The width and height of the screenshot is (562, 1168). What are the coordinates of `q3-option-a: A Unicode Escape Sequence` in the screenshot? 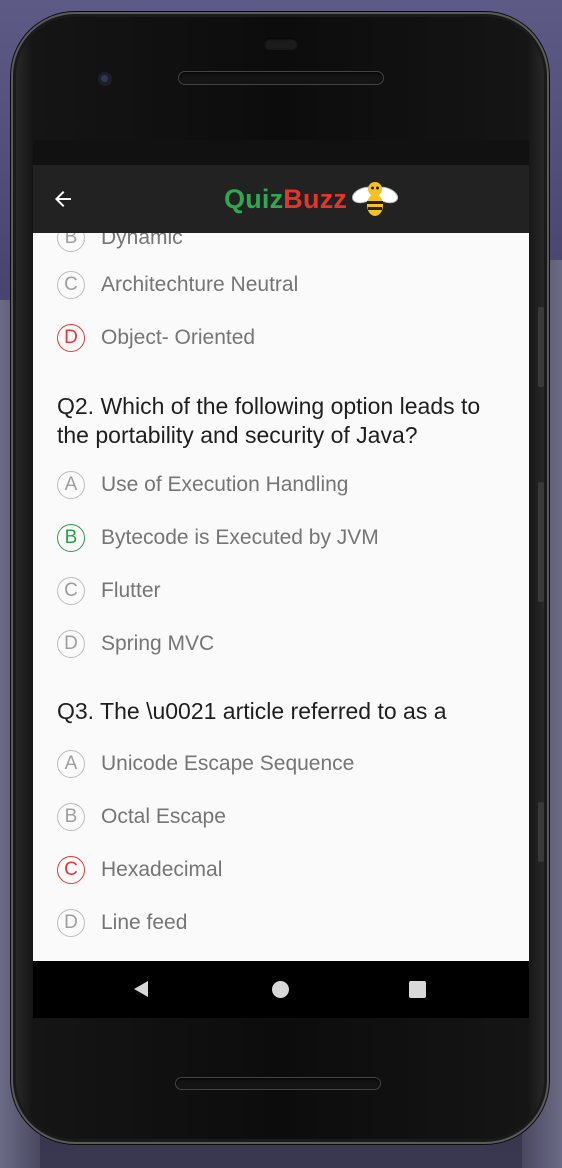 It's located at (205, 764).